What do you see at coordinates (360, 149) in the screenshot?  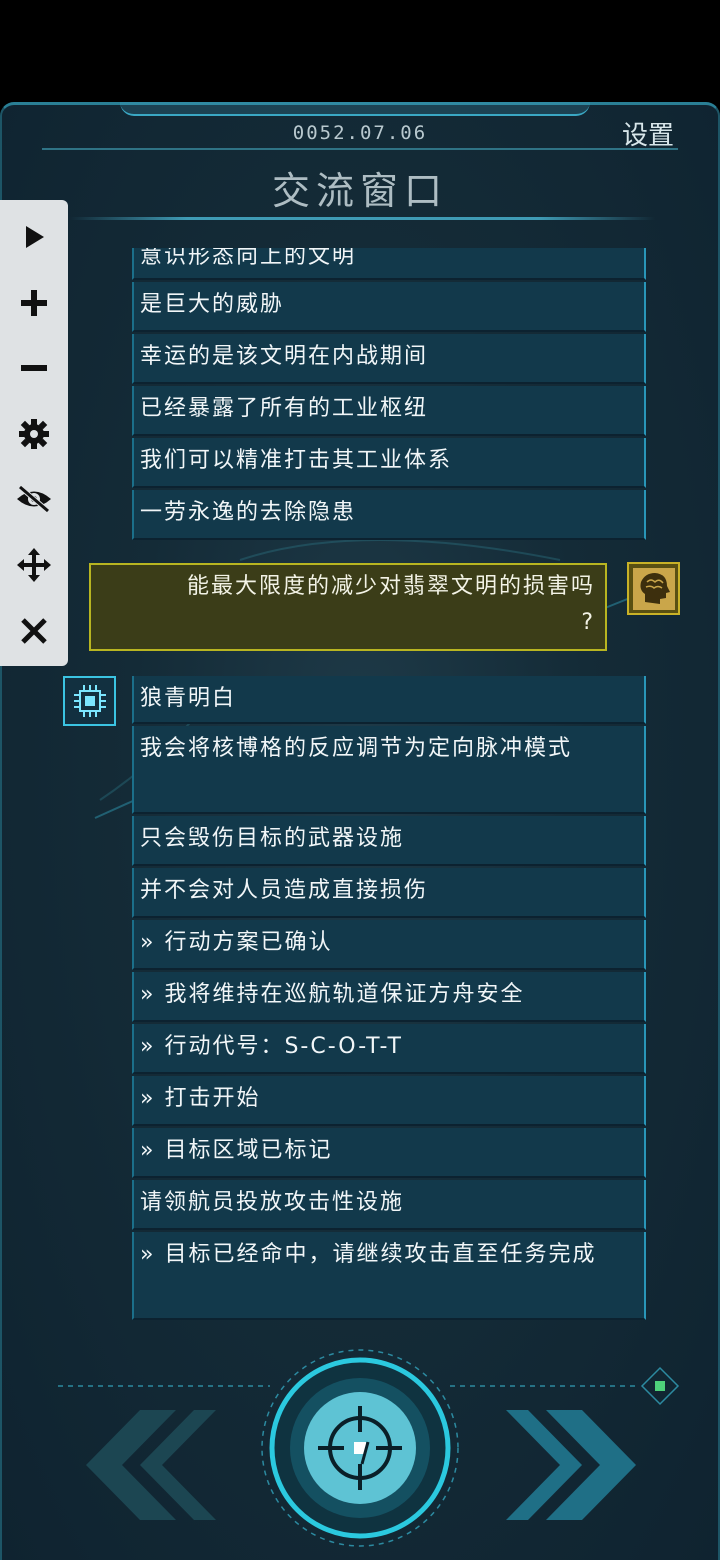 I see `header-divider` at bounding box center [360, 149].